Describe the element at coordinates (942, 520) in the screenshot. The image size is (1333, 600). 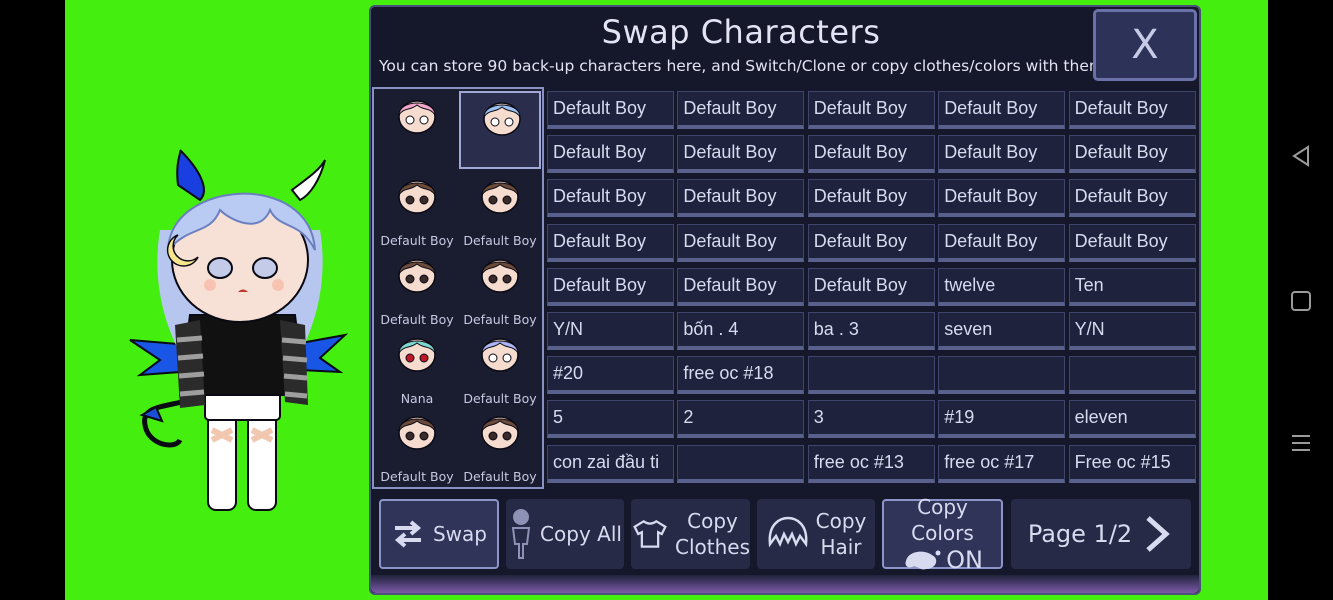
I see `copy-colors-label: Copy Colors` at that location.